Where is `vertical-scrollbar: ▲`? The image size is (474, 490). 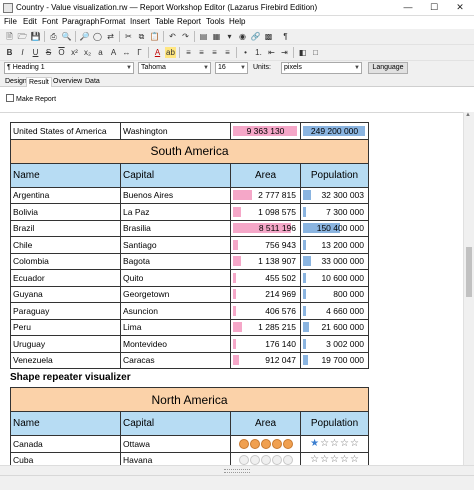
vertical-scrollbar: ▲ is located at coordinates (468, 288).